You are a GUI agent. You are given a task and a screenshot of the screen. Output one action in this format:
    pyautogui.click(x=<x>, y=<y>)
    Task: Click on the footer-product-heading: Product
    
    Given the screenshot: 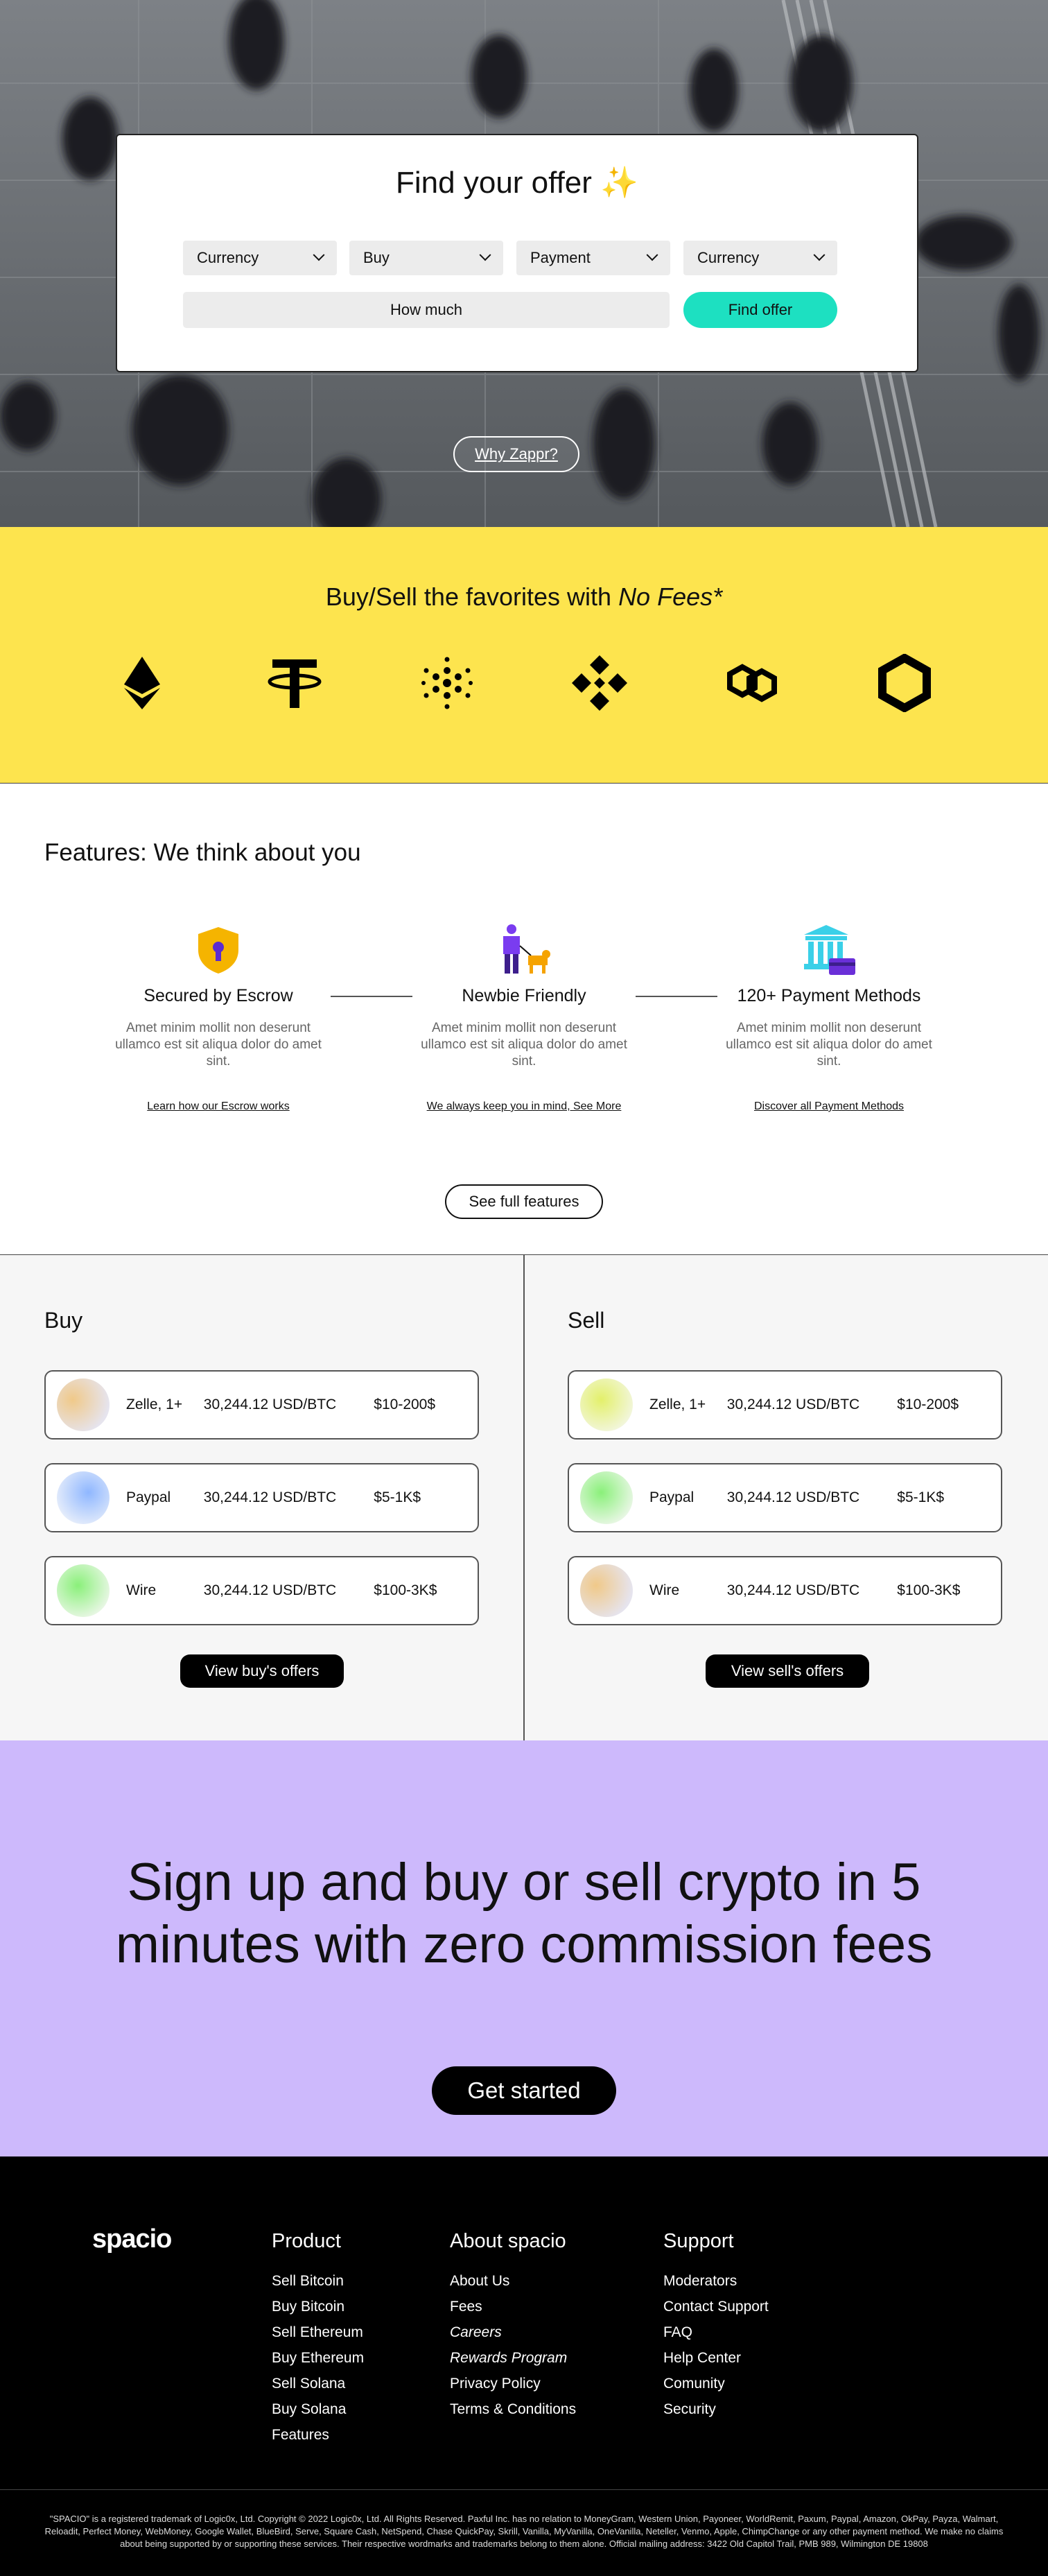 What is the action you would take?
    pyautogui.click(x=306, y=2241)
    